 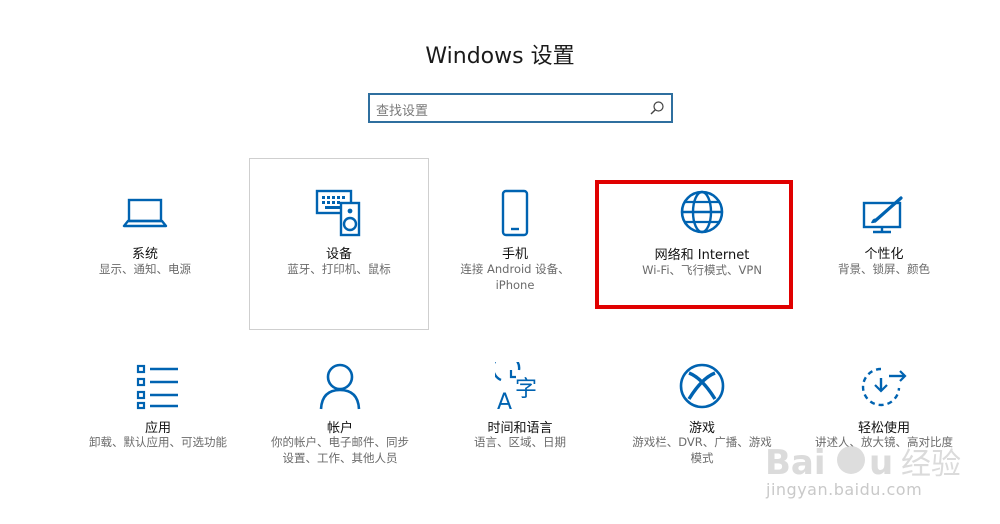 I want to click on svg-text: 经验, so click(x=931, y=464).